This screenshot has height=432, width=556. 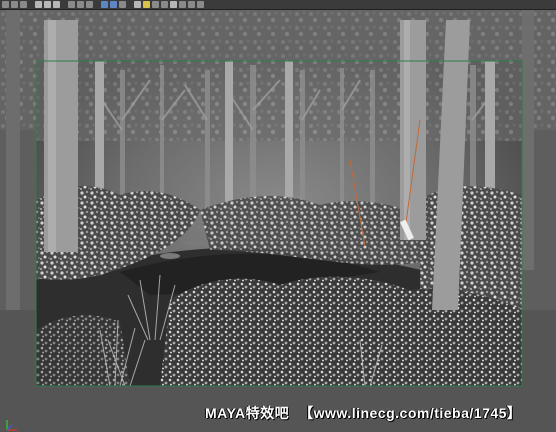 What do you see at coordinates (122, 4) in the screenshot?
I see `render-settings-icon` at bounding box center [122, 4].